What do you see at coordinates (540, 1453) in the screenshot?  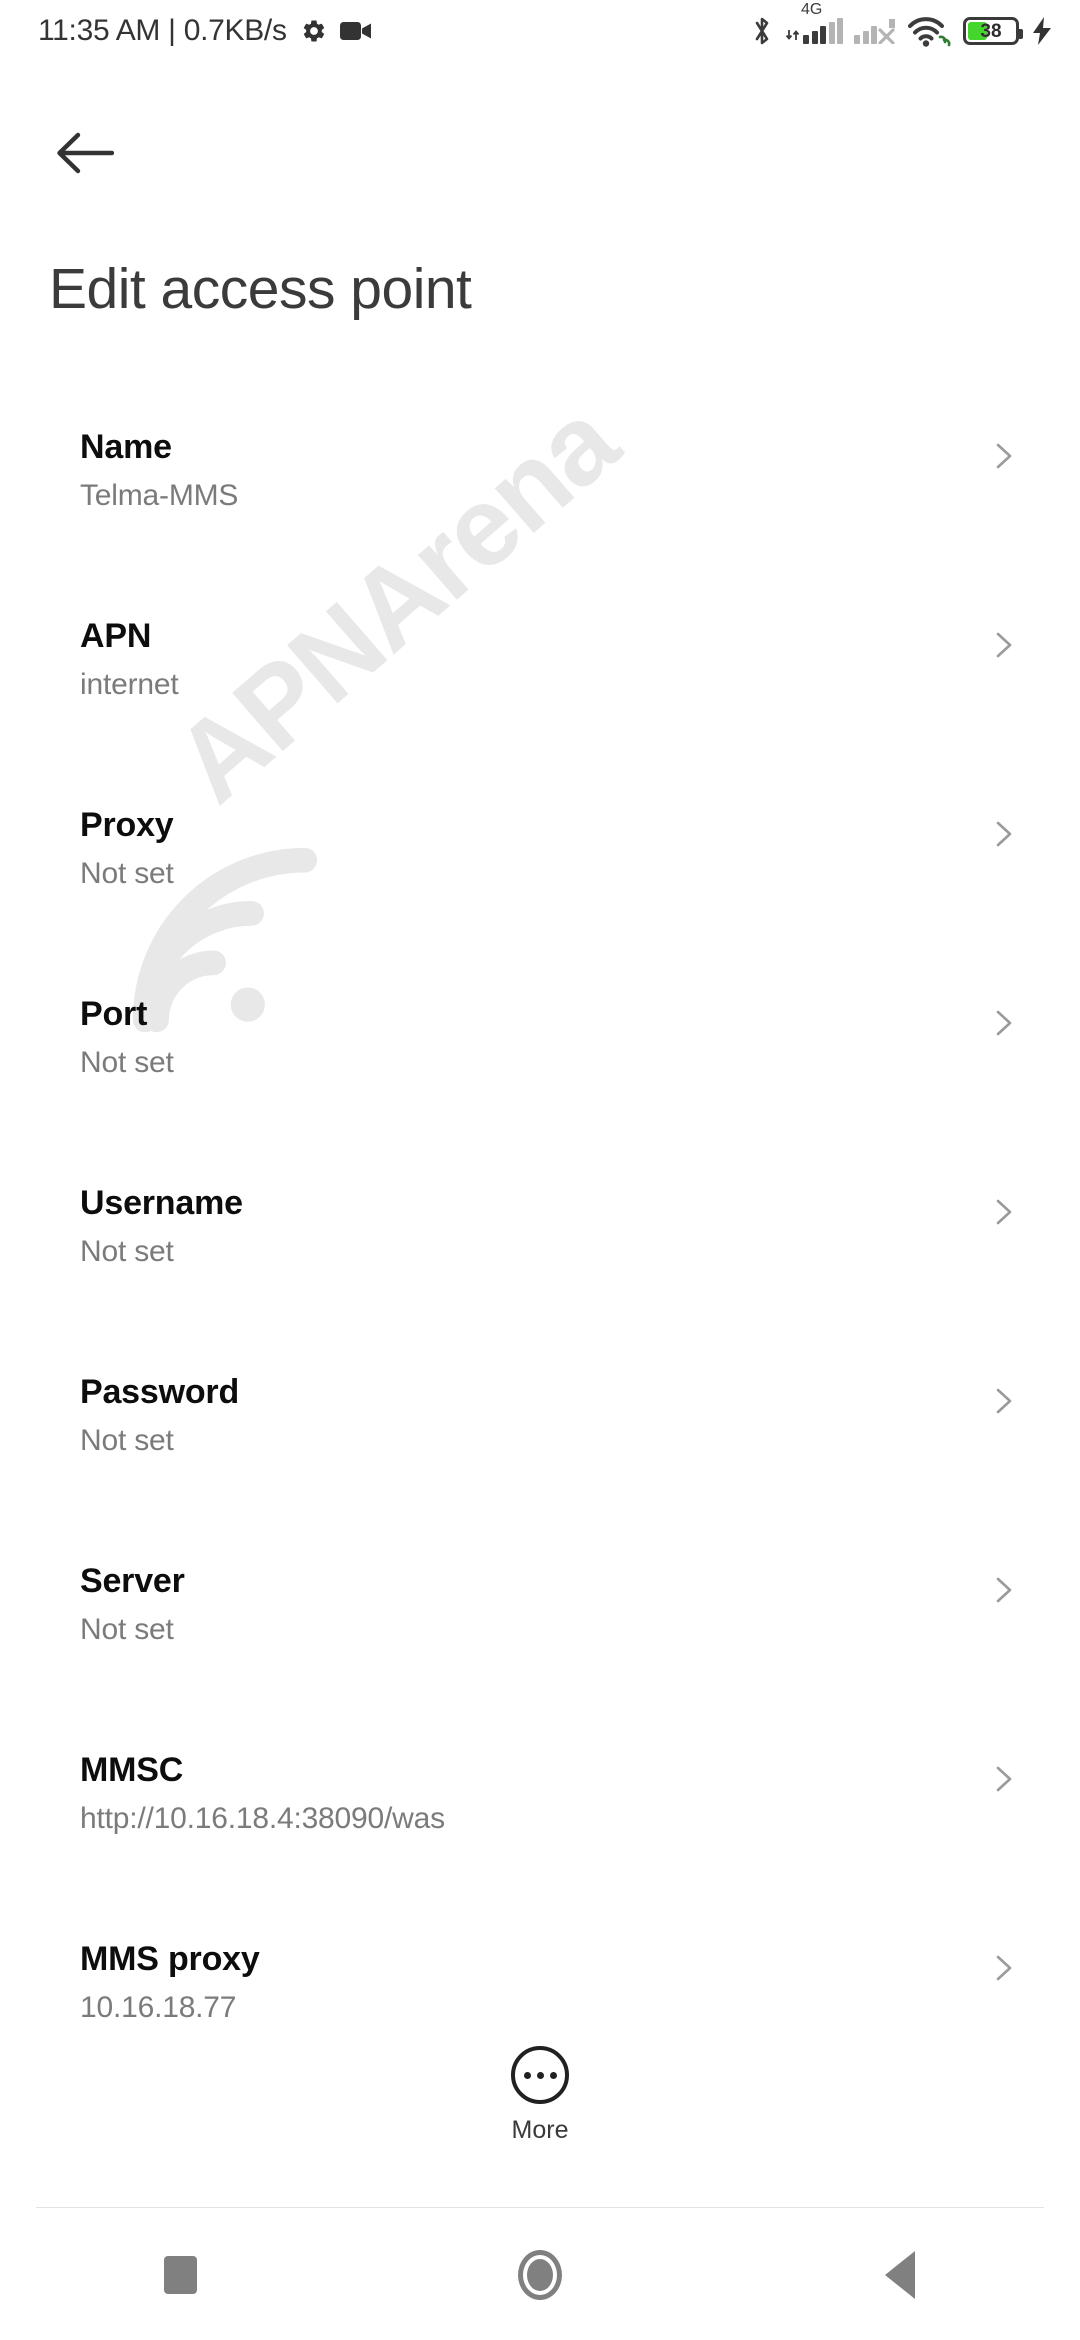 I see `list-item-password: Password Not set` at bounding box center [540, 1453].